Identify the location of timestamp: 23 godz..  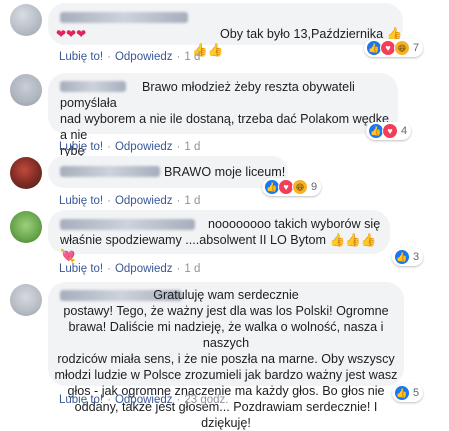
(206, 400).